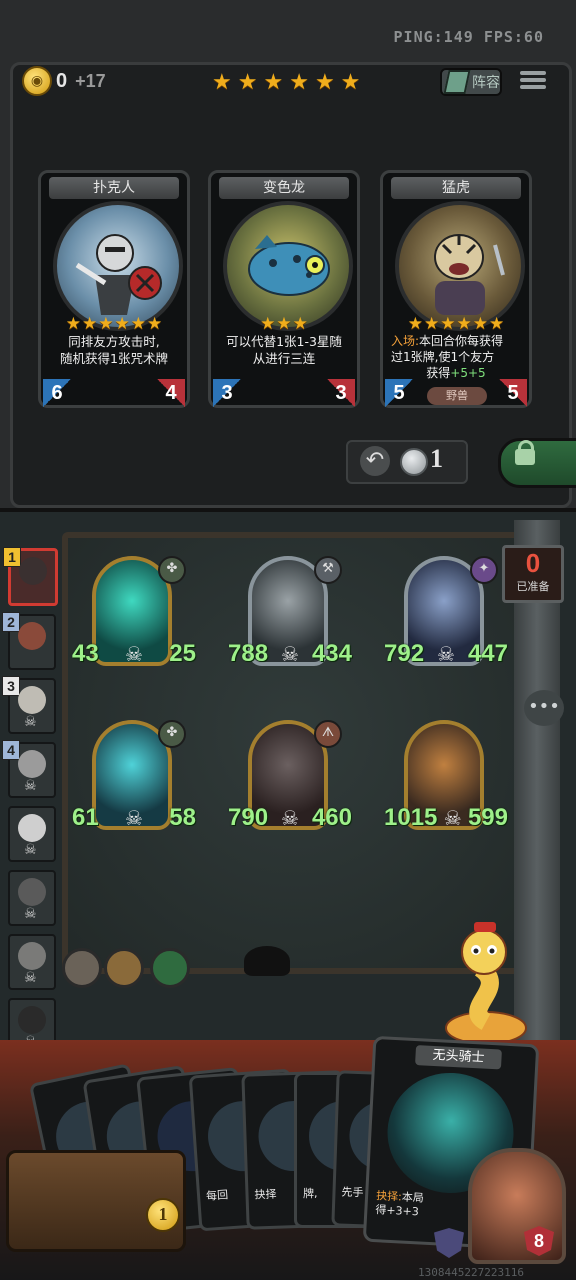 This screenshot has height=1280, width=576. What do you see at coordinates (341, 393) in the screenshot?
I see `card-health: 3` at bounding box center [341, 393].